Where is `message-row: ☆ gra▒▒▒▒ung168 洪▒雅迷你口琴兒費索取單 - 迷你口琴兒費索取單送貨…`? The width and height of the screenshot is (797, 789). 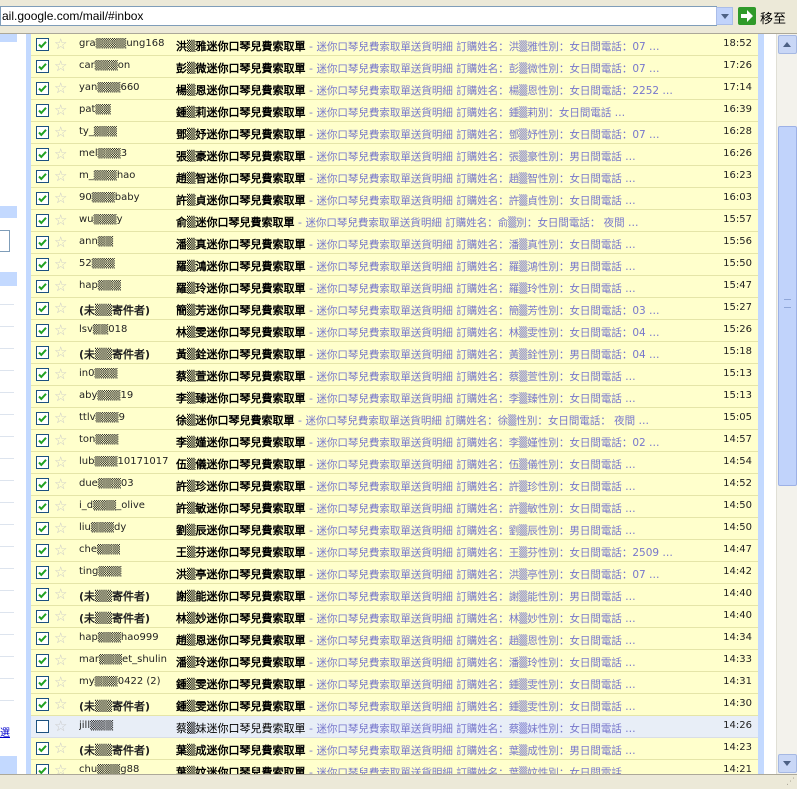 message-row: ☆ gra▒▒▒▒ung168 洪▒雅迷你口琴兒費索取單 - 迷你口琴兒費索取單送貨… is located at coordinates (394, 45).